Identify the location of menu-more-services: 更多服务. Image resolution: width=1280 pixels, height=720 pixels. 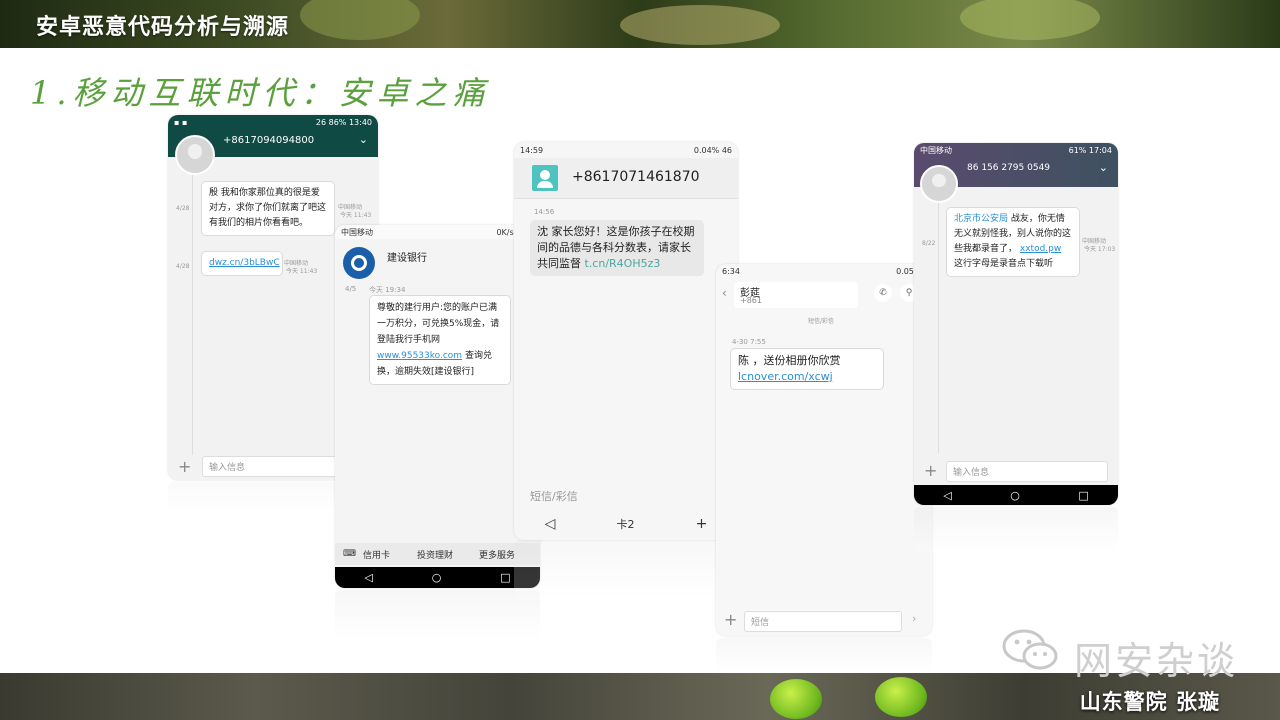
(497, 554).